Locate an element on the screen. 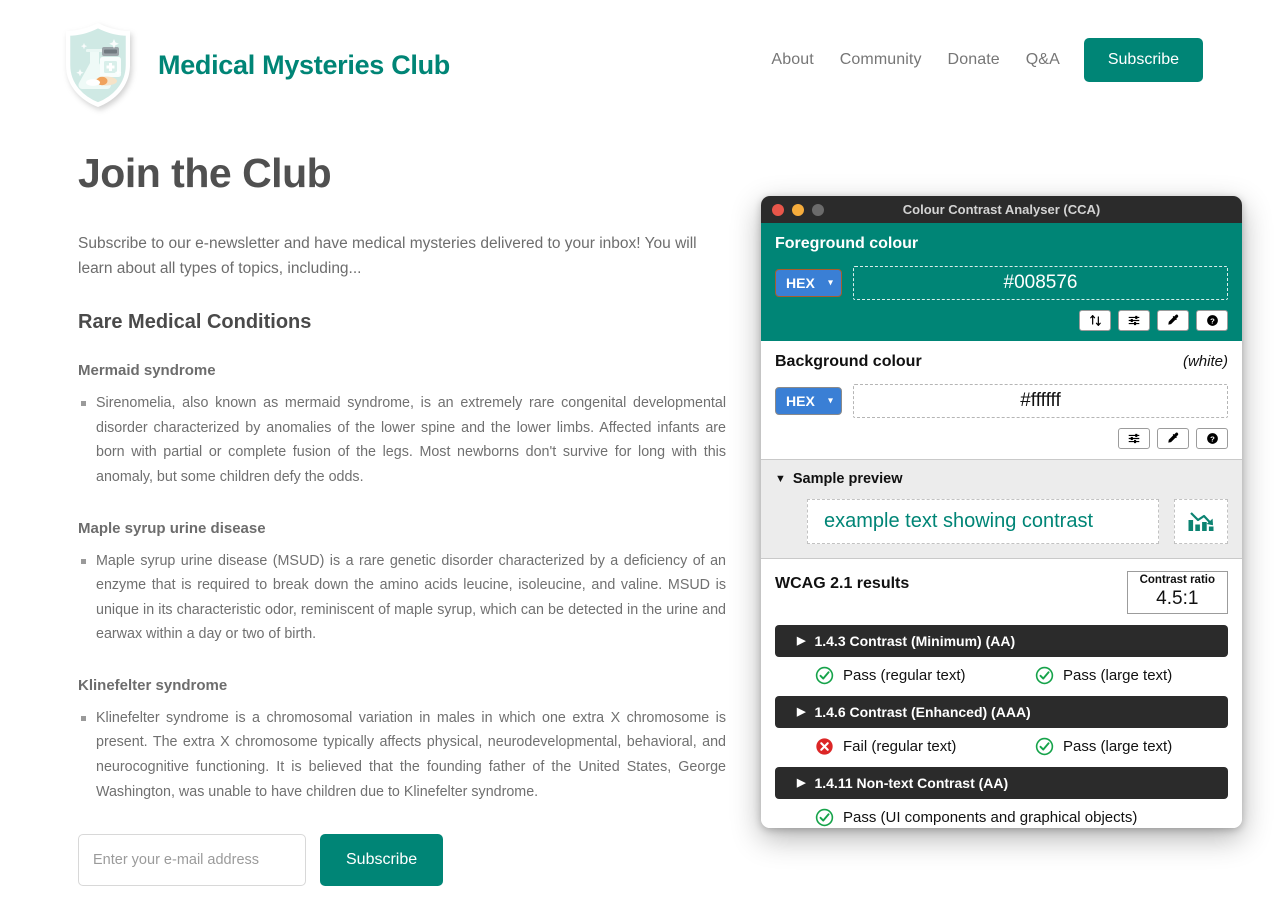 Image resolution: width=1275 pixels, height=909 pixels. wcag-results-title: WCAG 2.1 results is located at coordinates (842, 583).